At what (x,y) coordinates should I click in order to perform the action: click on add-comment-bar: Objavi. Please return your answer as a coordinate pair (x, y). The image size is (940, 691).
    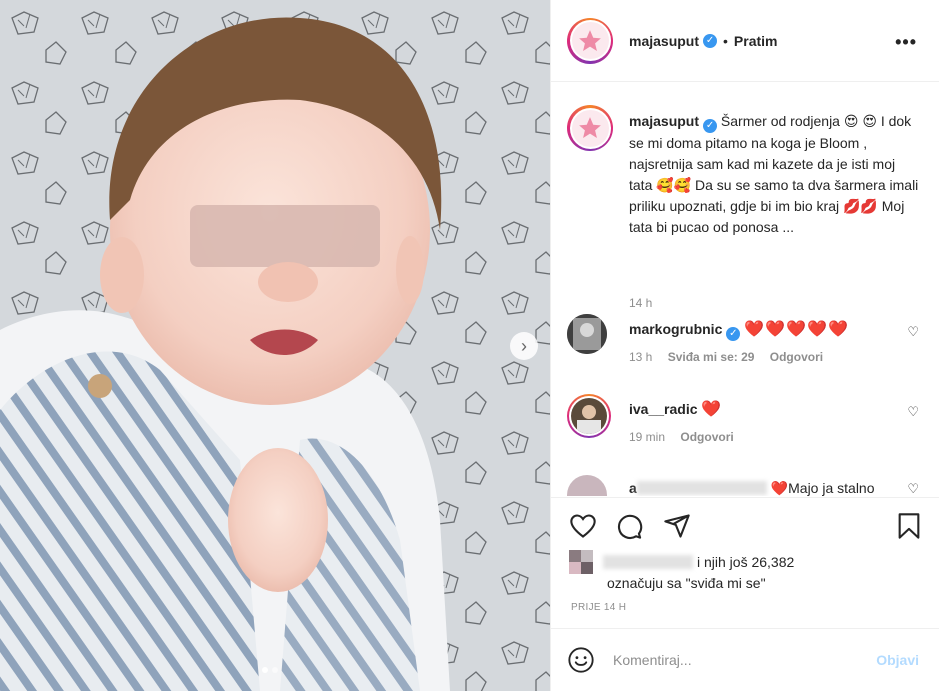
    Looking at the image, I should click on (745, 659).